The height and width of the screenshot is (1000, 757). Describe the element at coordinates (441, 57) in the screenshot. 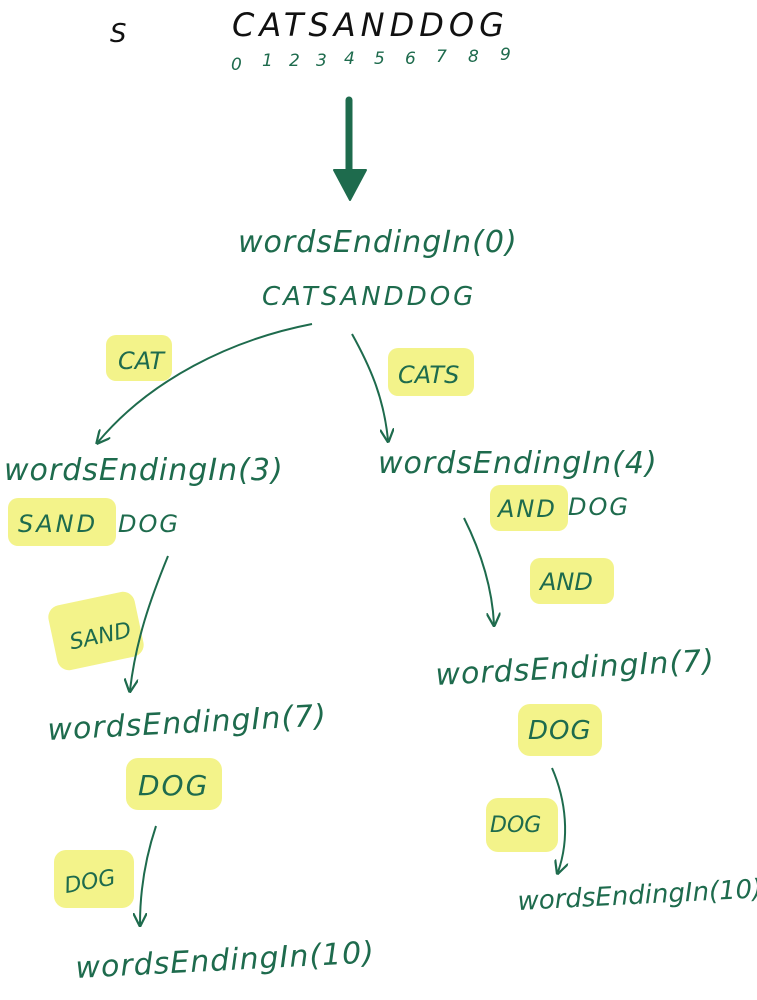

I see `index-7: 7` at that location.